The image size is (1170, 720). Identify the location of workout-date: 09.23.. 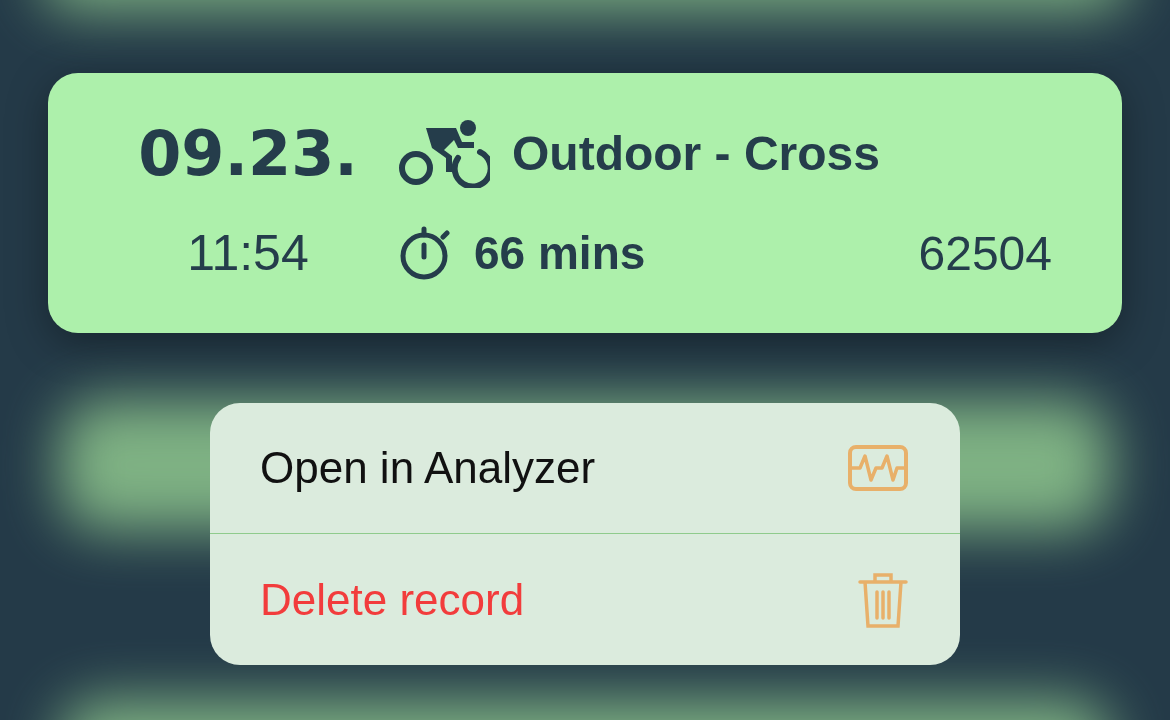
(248, 153).